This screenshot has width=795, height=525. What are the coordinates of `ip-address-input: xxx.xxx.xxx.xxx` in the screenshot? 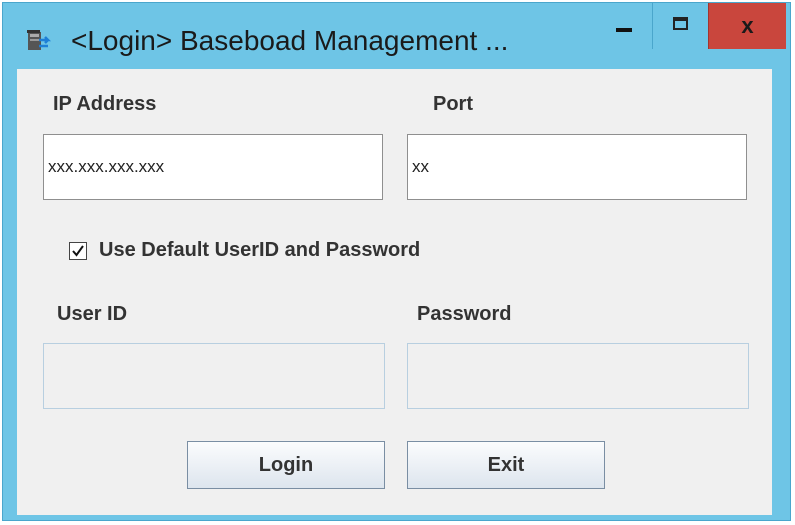 It's located at (213, 167).